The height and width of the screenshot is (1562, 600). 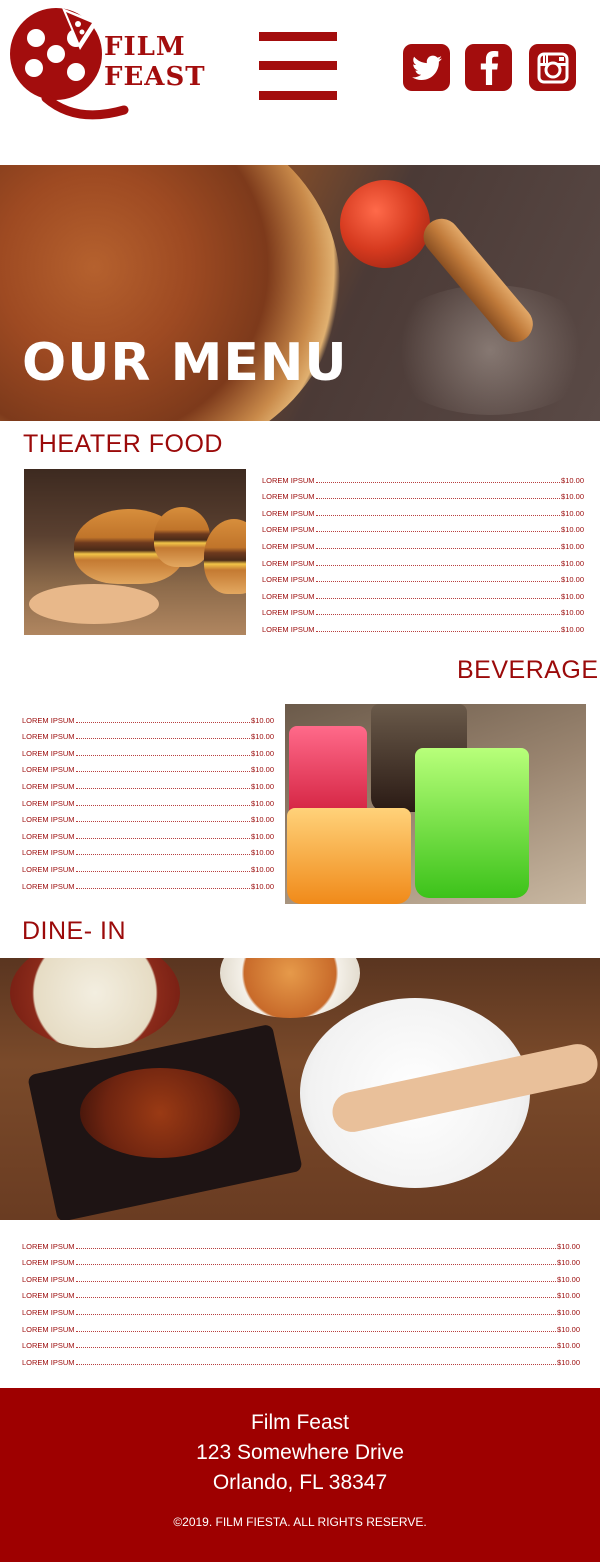 I want to click on twitter-link, so click(x=426, y=67).